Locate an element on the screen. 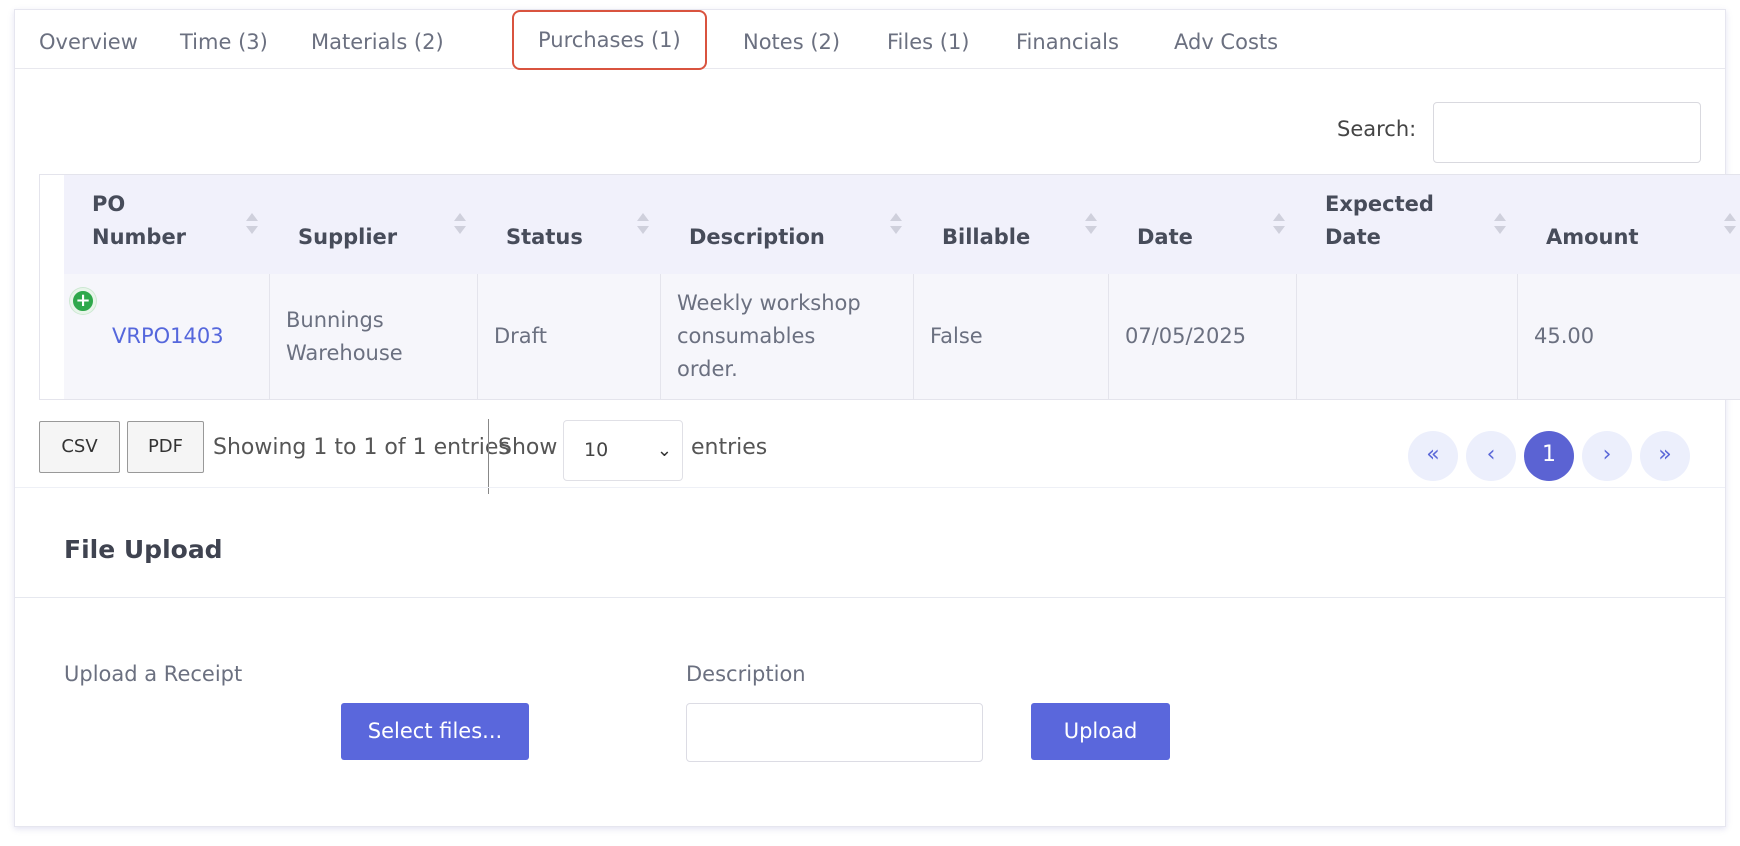  pdf-export-button: PDF is located at coordinates (165, 447).